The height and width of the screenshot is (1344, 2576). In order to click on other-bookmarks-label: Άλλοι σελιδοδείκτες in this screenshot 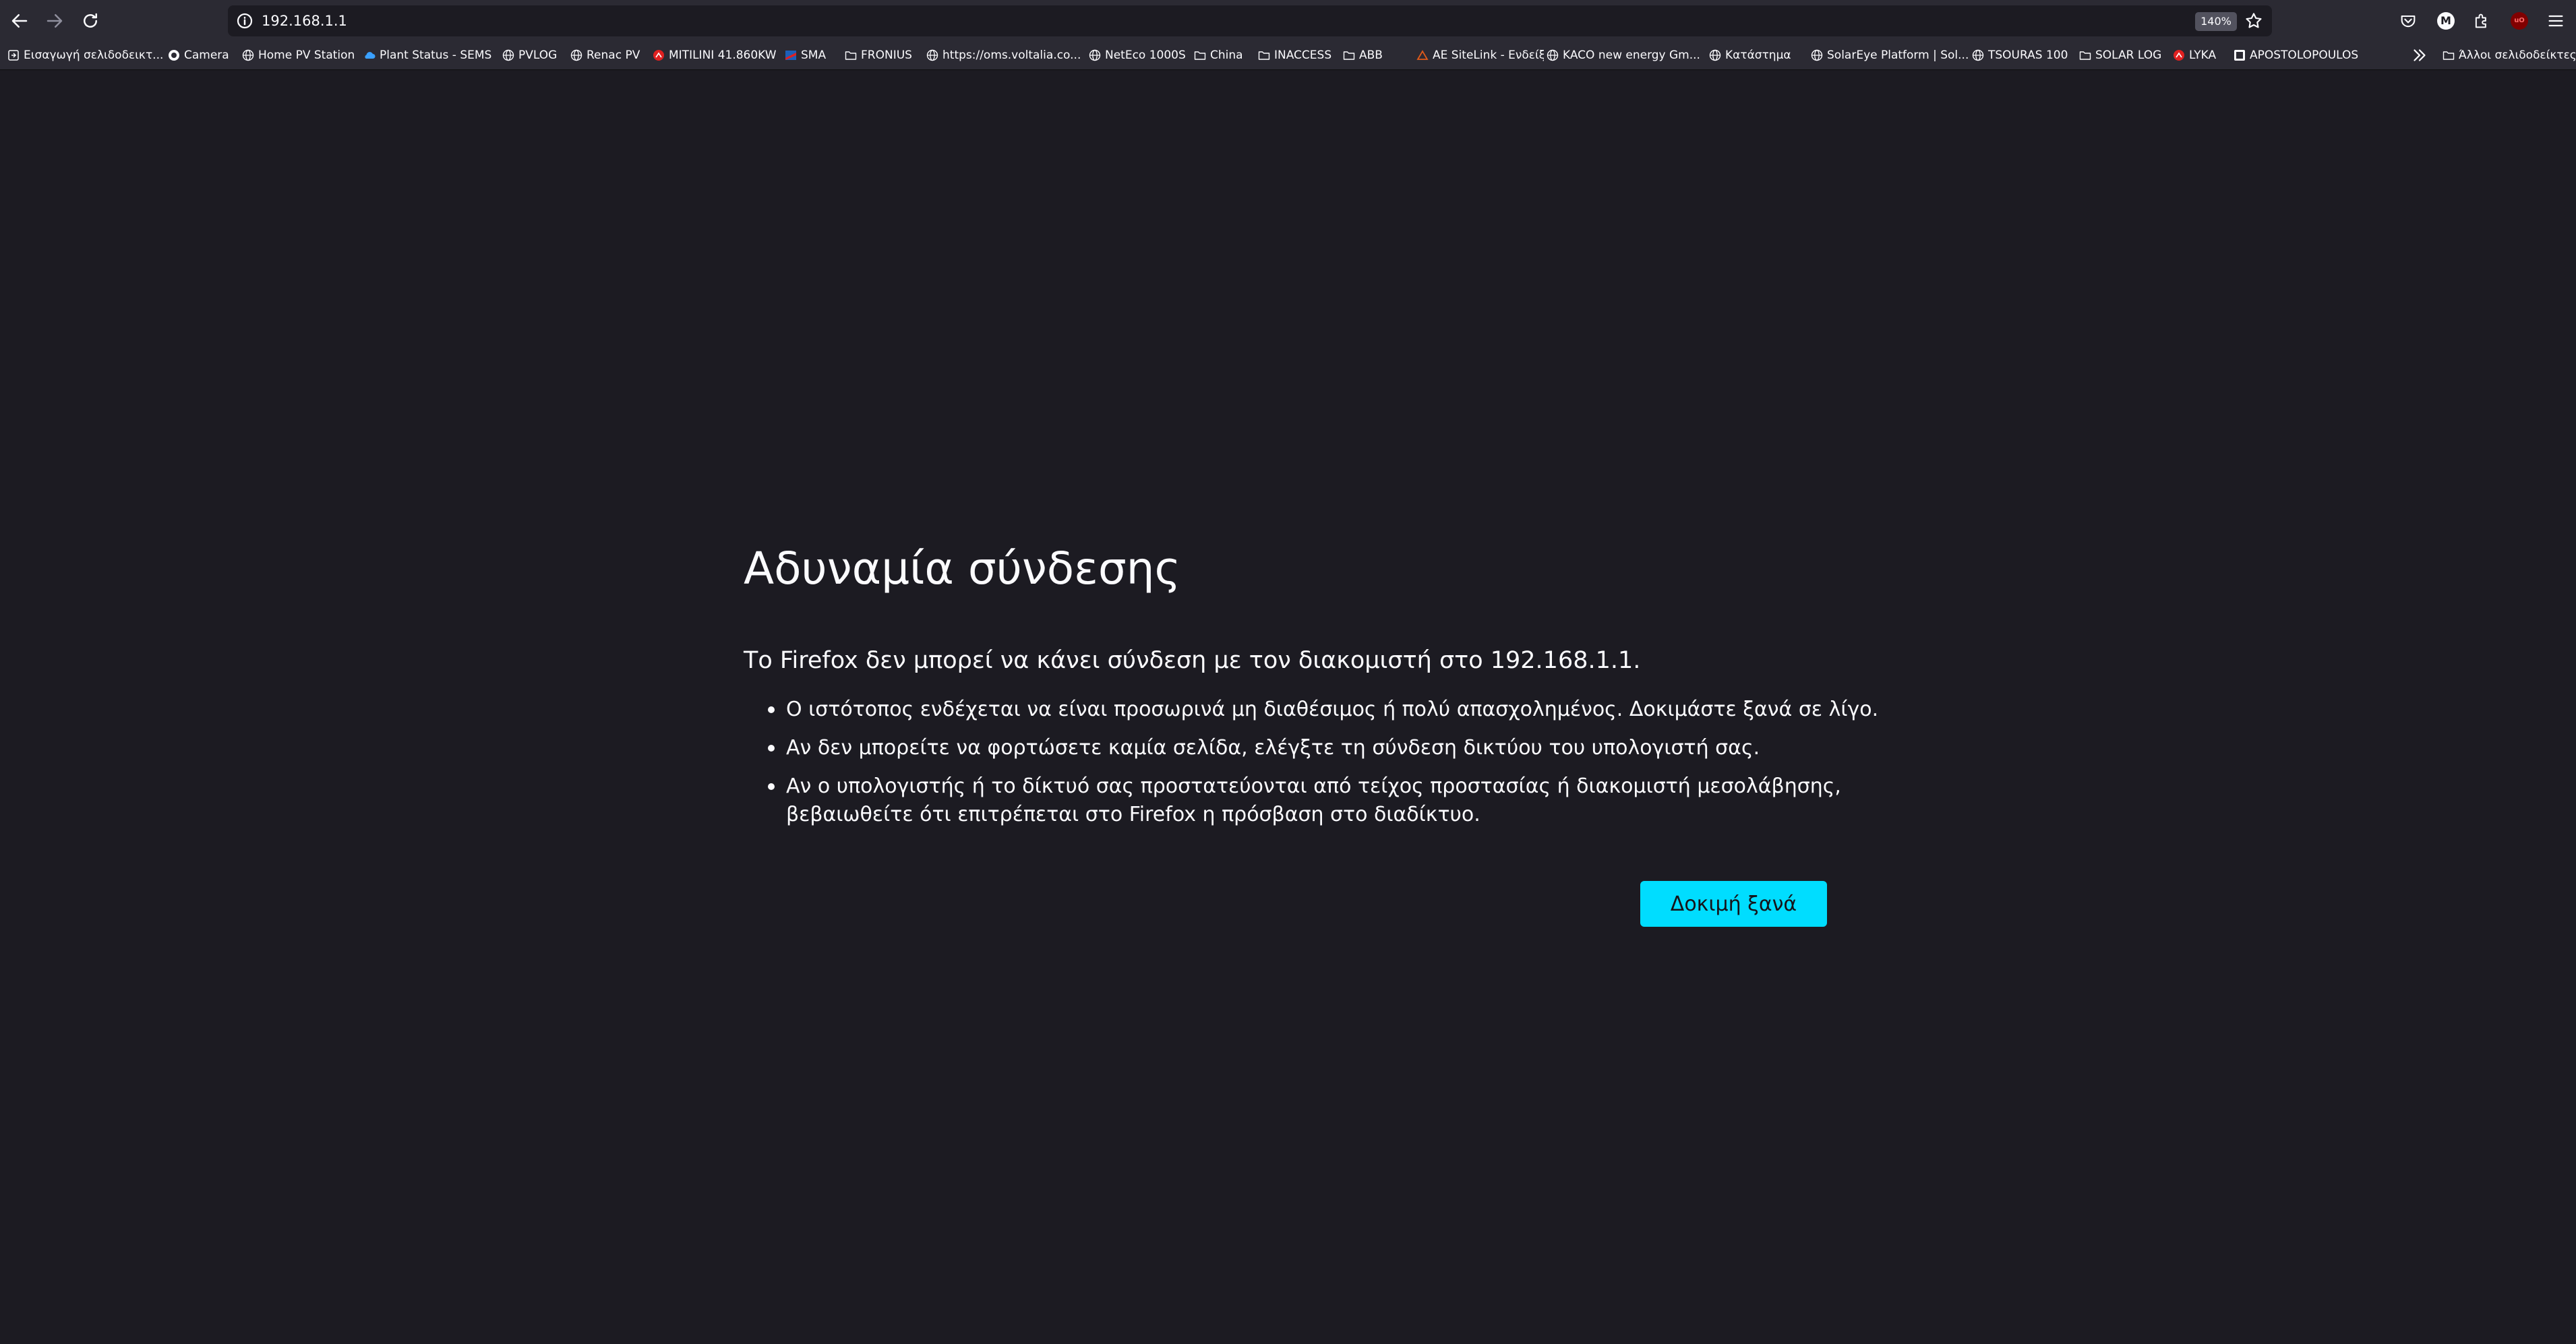, I will do `click(2517, 56)`.